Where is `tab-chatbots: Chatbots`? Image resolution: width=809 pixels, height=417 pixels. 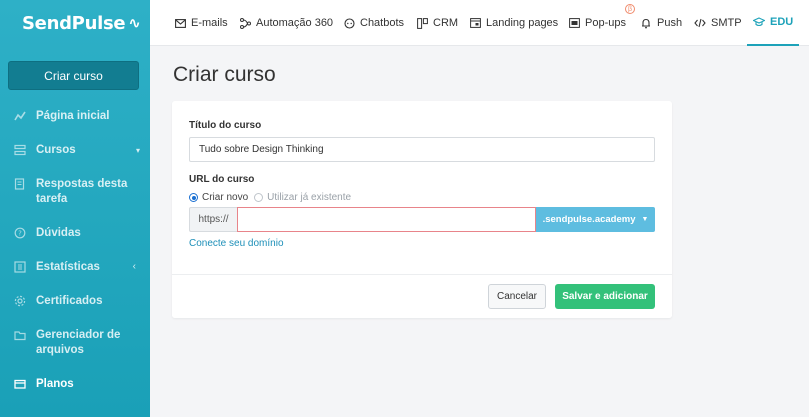
tab-chatbots: Chatbots is located at coordinates (373, 23).